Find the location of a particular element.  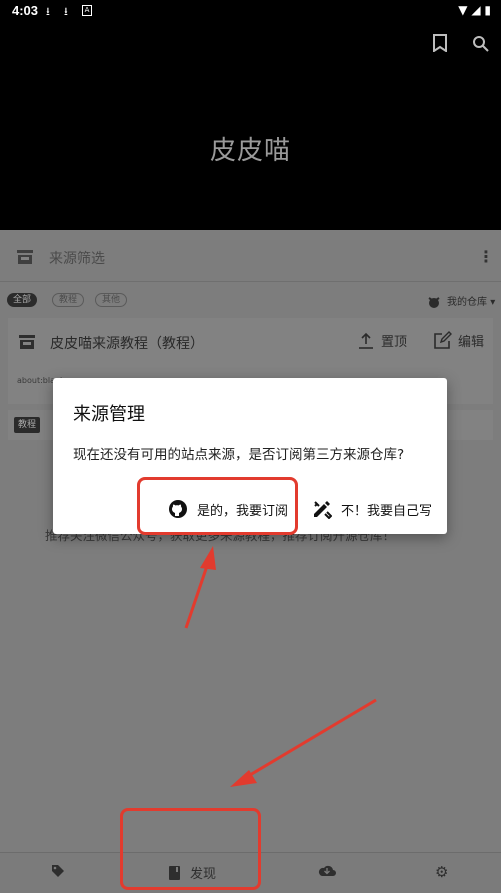

arrow-up-line is located at coordinates (197, 594).